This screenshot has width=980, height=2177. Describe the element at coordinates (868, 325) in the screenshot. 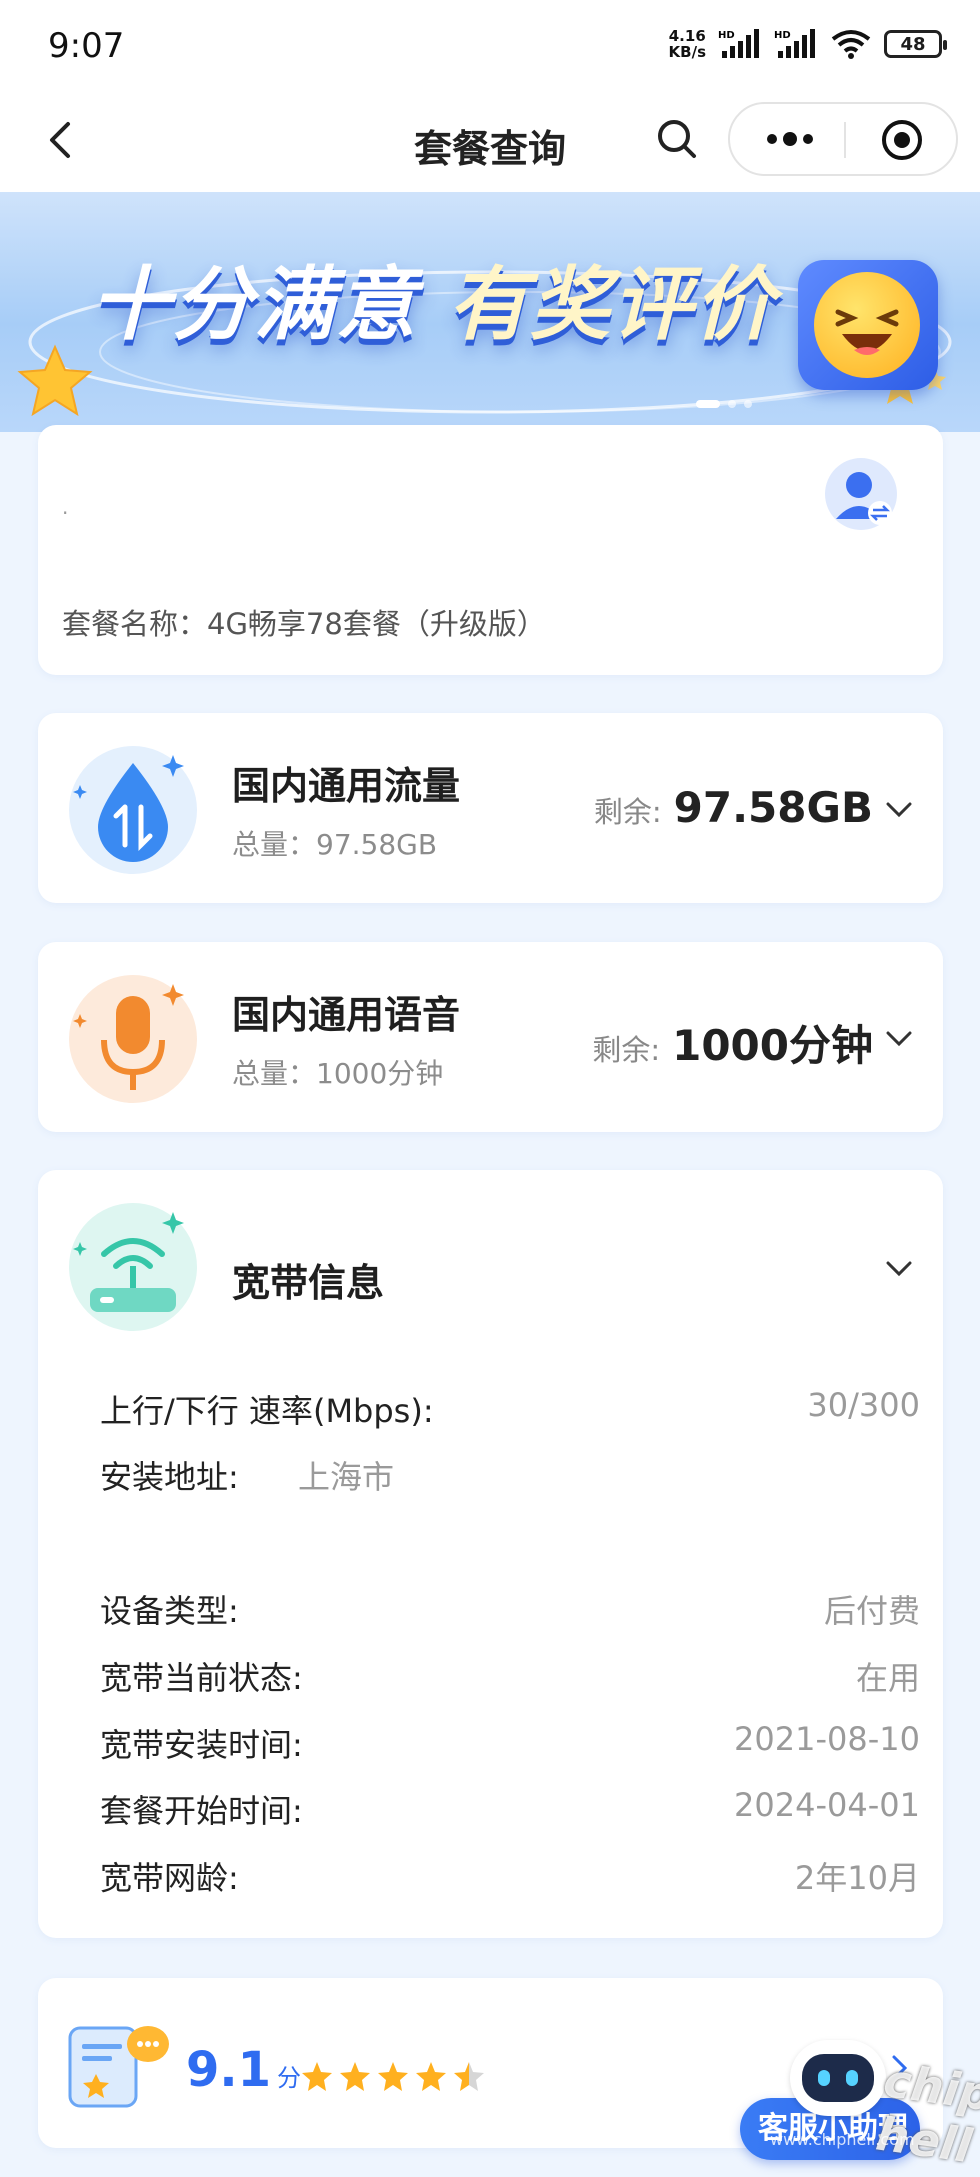

I see `laughing-emoji-icon` at that location.